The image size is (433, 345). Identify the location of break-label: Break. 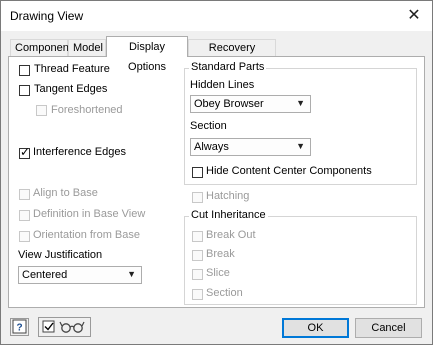
(220, 254).